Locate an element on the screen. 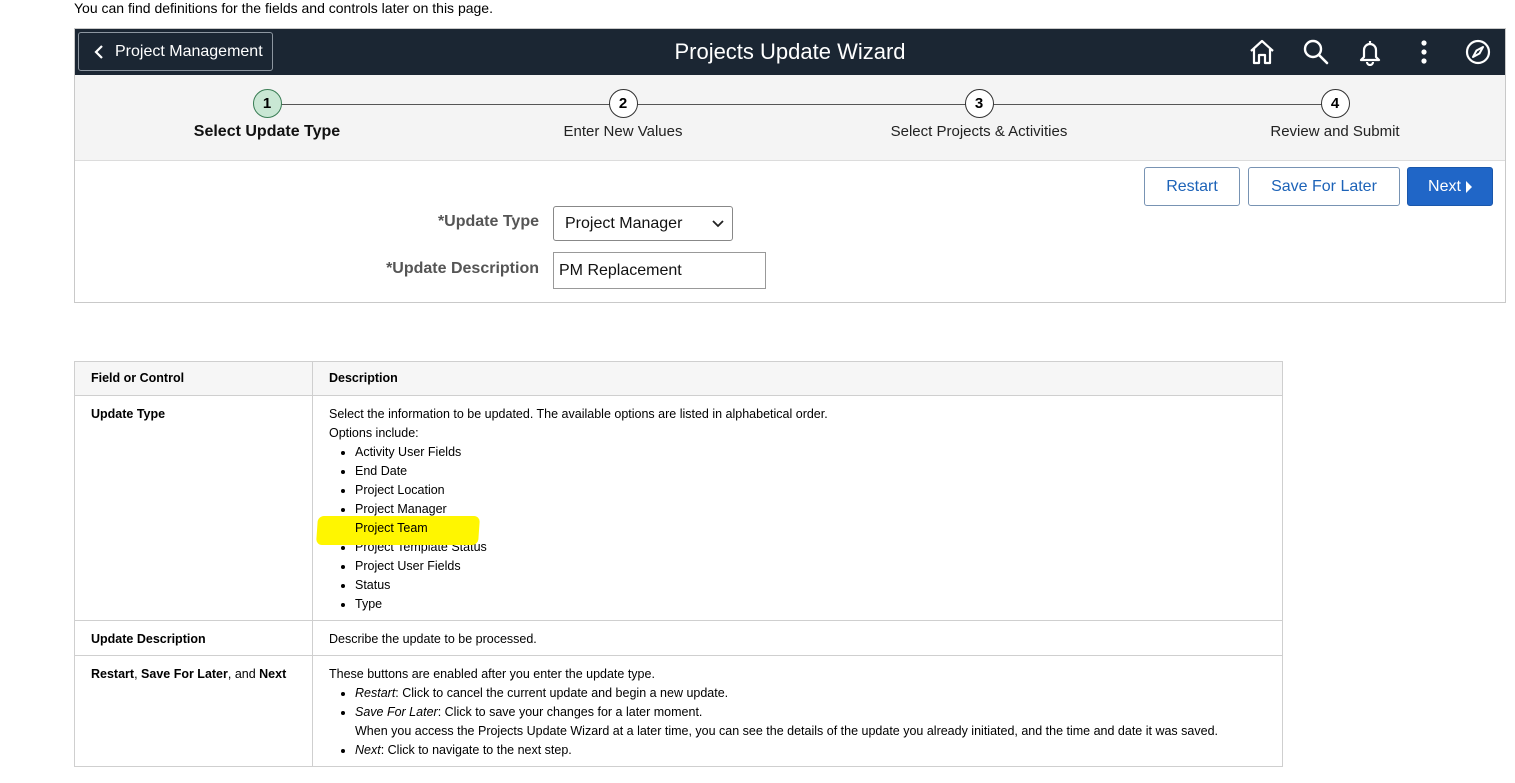 The width and height of the screenshot is (1515, 783). step-connector-line is located at coordinates (801, 104).